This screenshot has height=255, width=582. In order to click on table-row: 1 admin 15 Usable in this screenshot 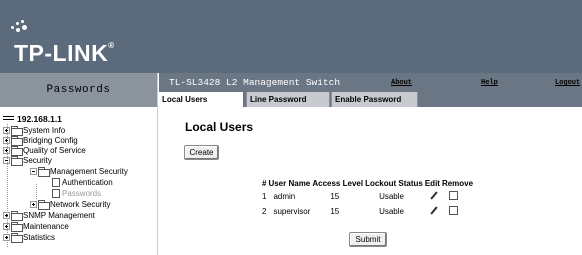, I will do `click(367, 196)`.